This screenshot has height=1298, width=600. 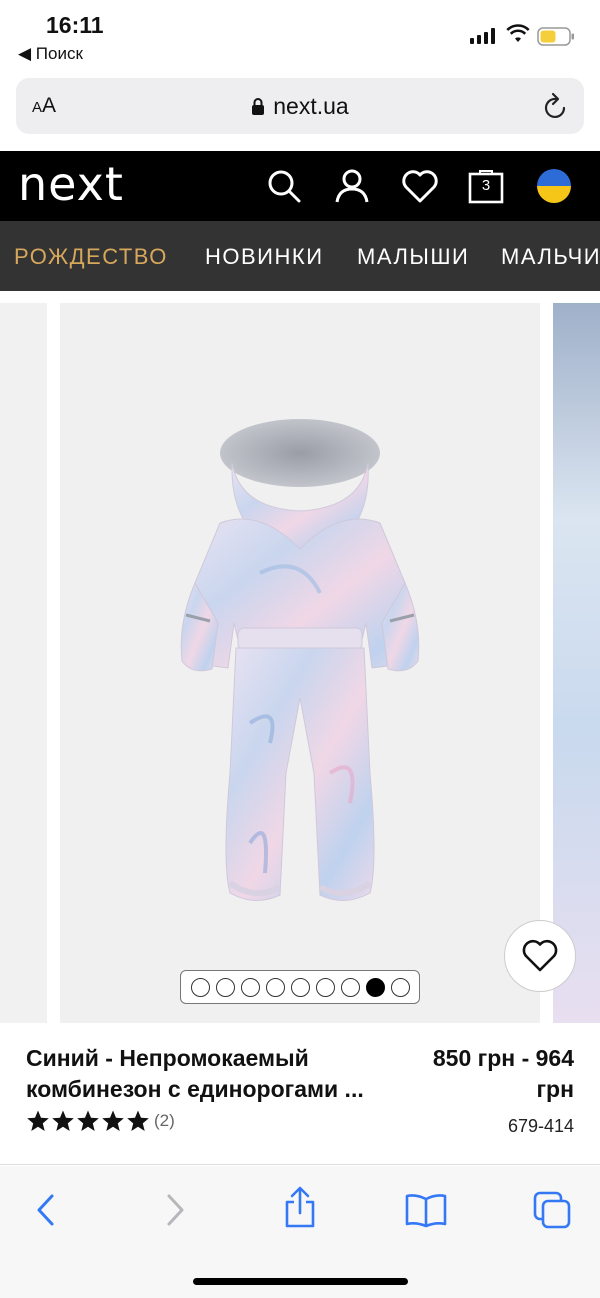 I want to click on rating-stars, so click(x=88, y=1121).